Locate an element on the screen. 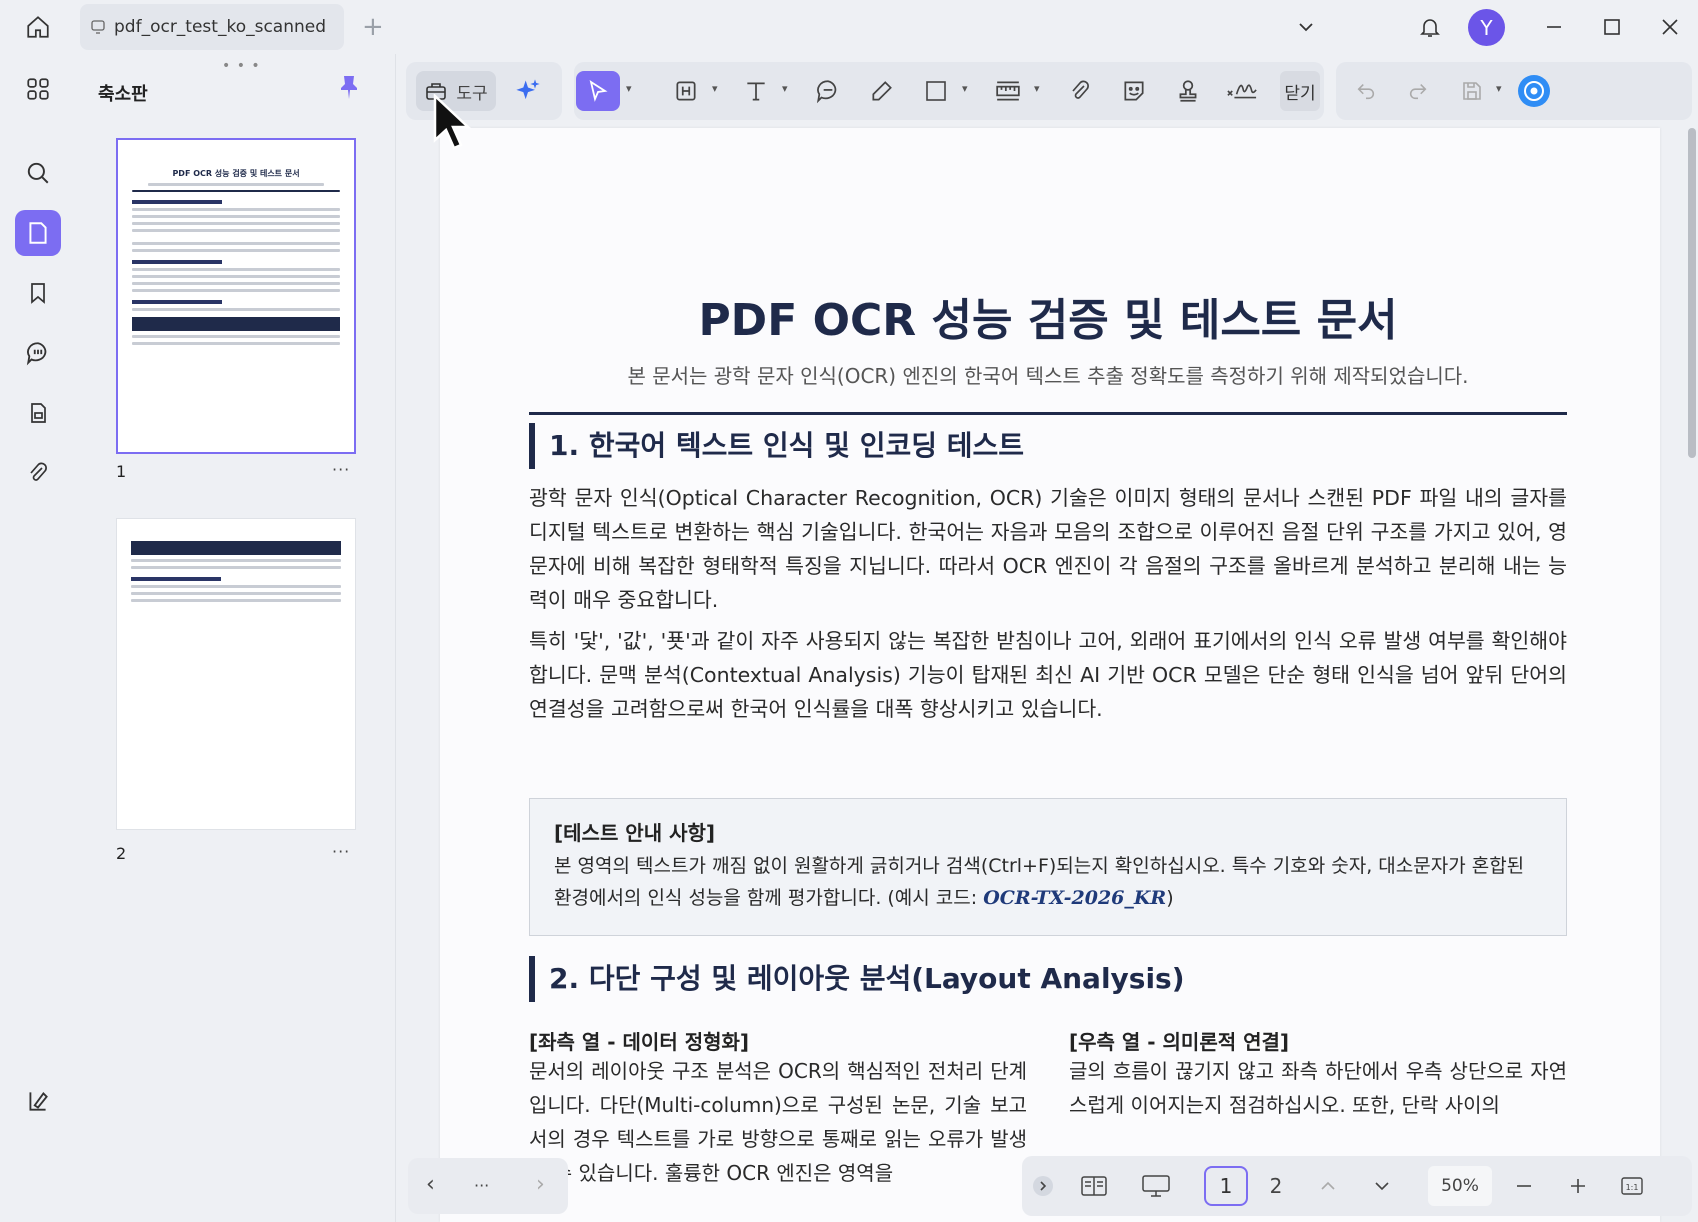 Image resolution: width=1698 pixels, height=1222 pixels. sticker-tool-icon is located at coordinates (1134, 91).